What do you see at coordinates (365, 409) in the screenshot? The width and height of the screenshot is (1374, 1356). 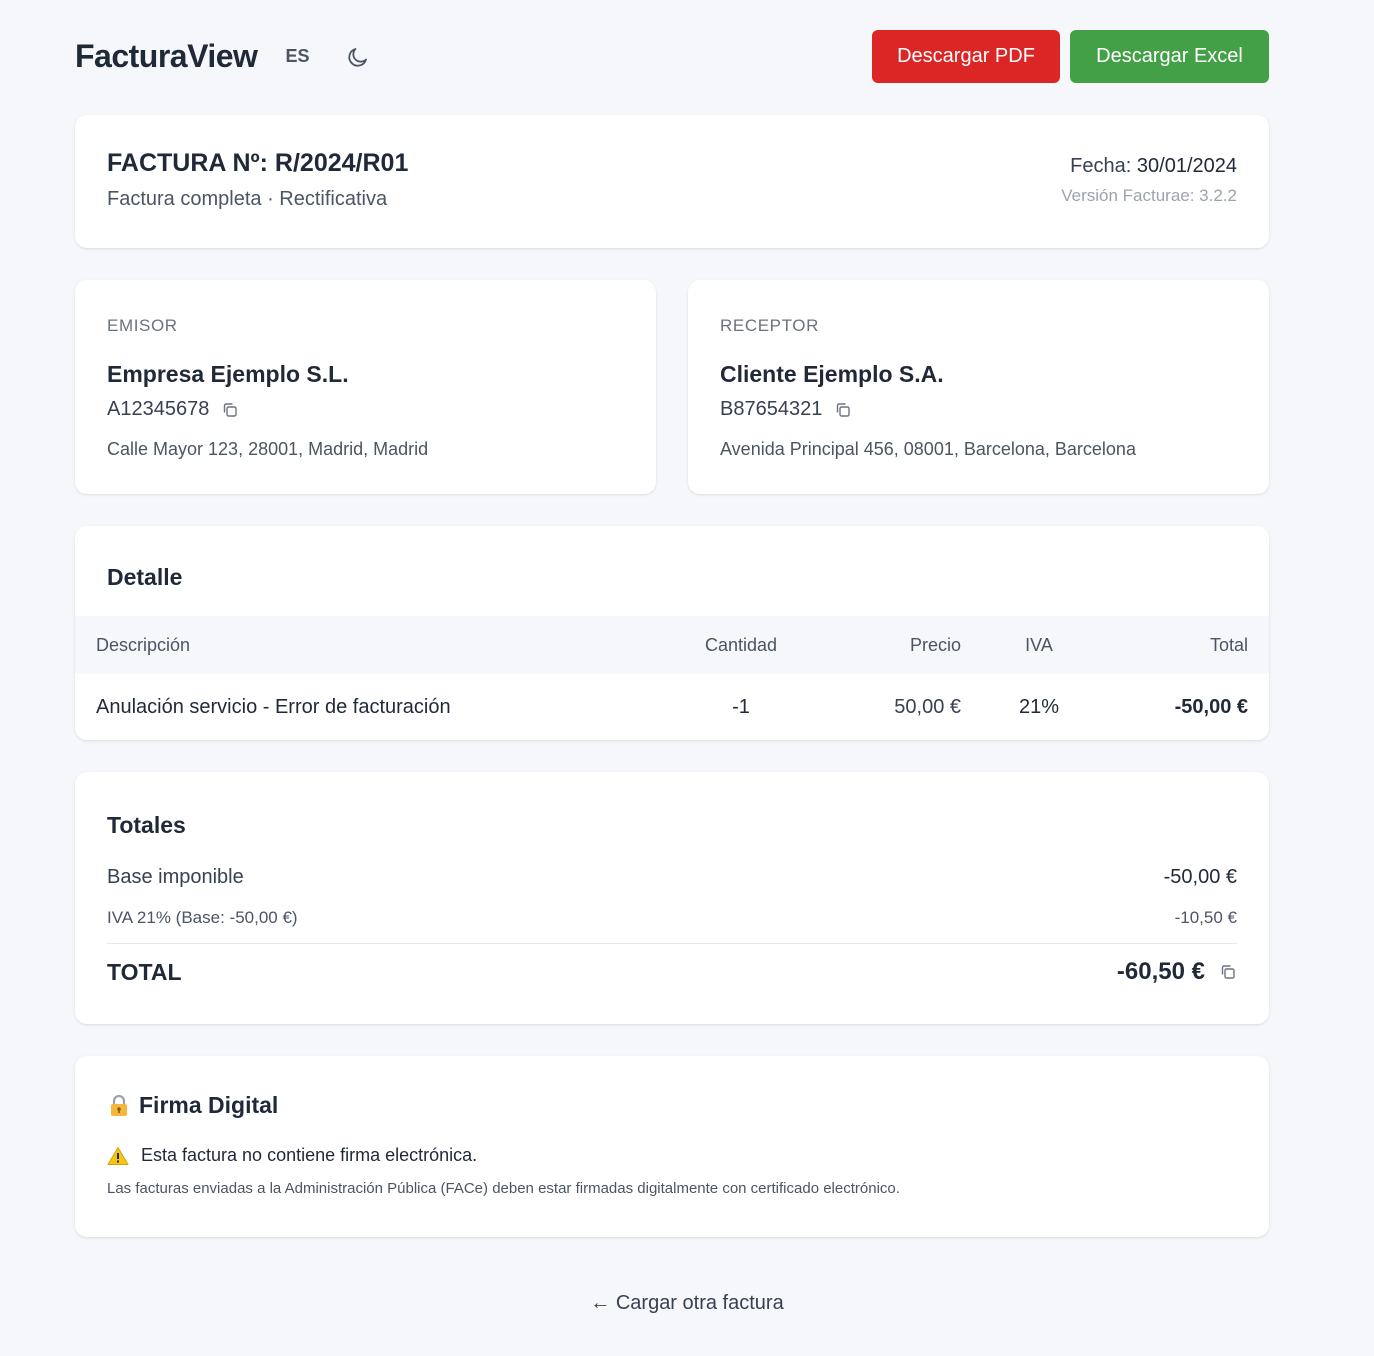 I see `emisor-tax-id: A12345678` at bounding box center [365, 409].